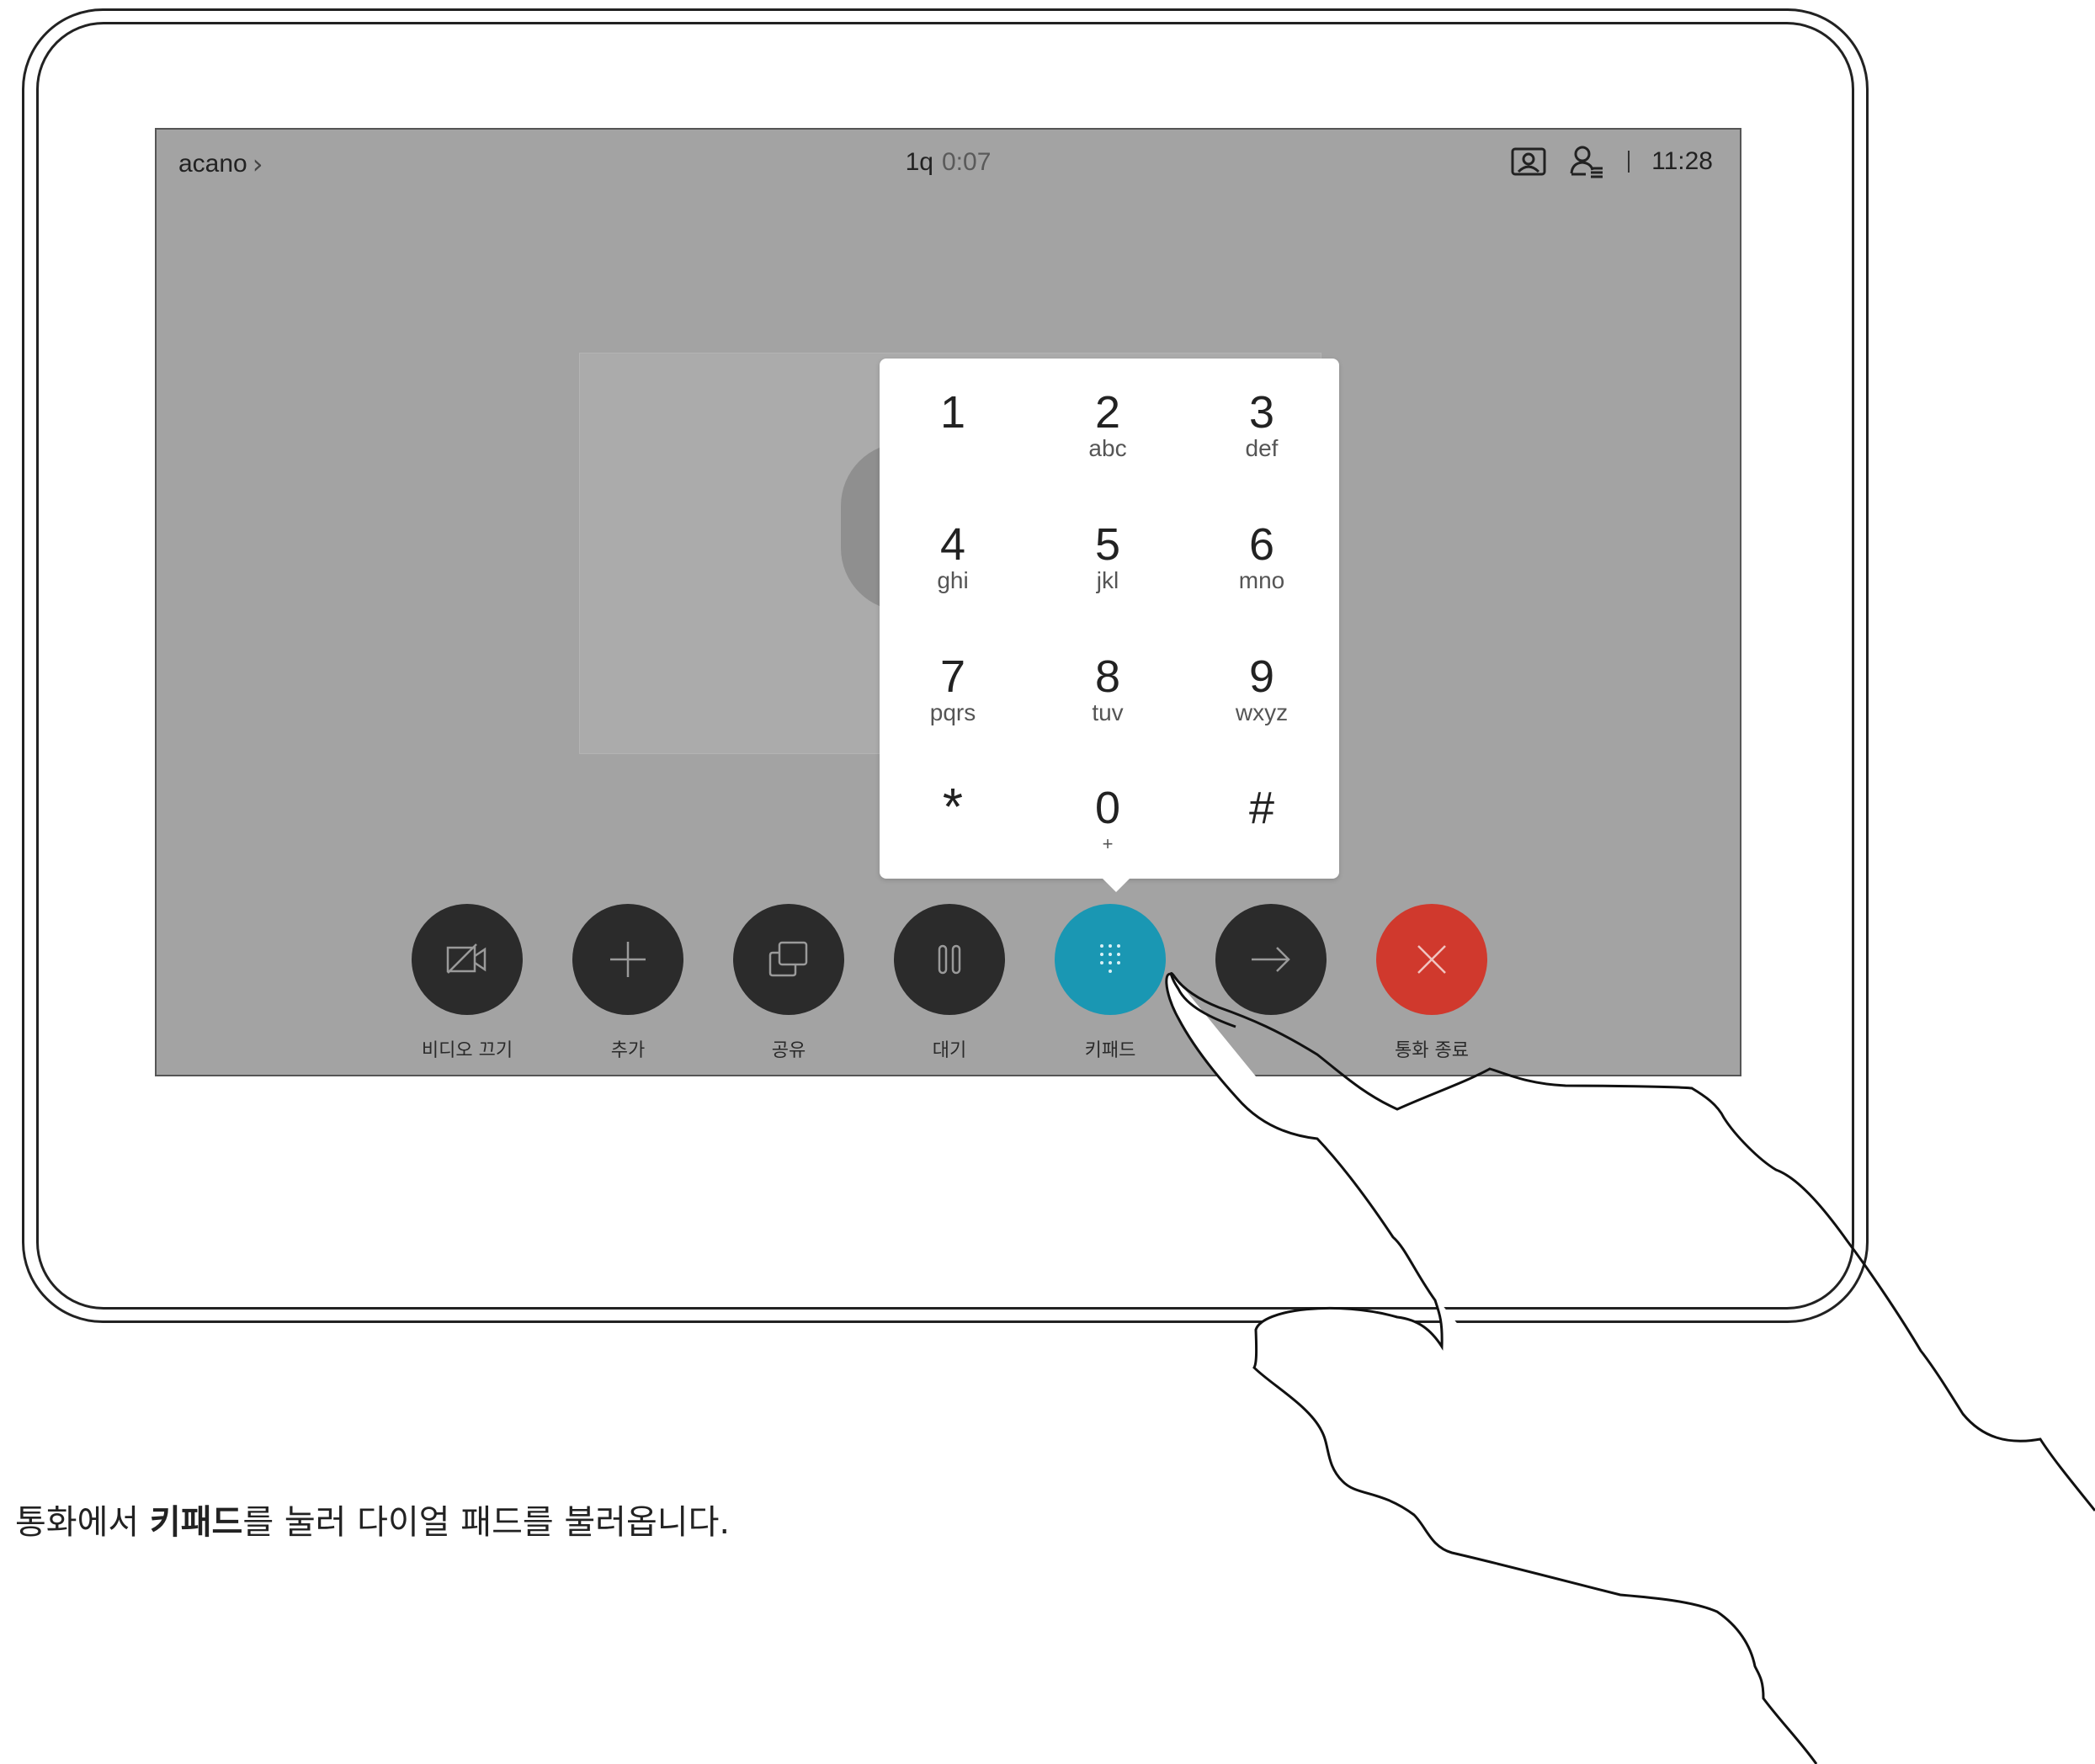  I want to click on add-button, so click(628, 959).